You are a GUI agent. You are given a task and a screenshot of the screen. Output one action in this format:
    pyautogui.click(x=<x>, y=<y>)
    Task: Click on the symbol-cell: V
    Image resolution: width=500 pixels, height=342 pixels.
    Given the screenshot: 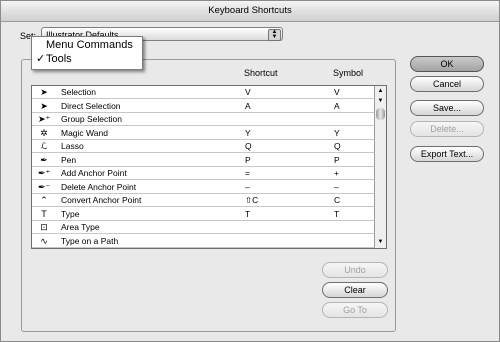 What is the action you would take?
    pyautogui.click(x=337, y=92)
    